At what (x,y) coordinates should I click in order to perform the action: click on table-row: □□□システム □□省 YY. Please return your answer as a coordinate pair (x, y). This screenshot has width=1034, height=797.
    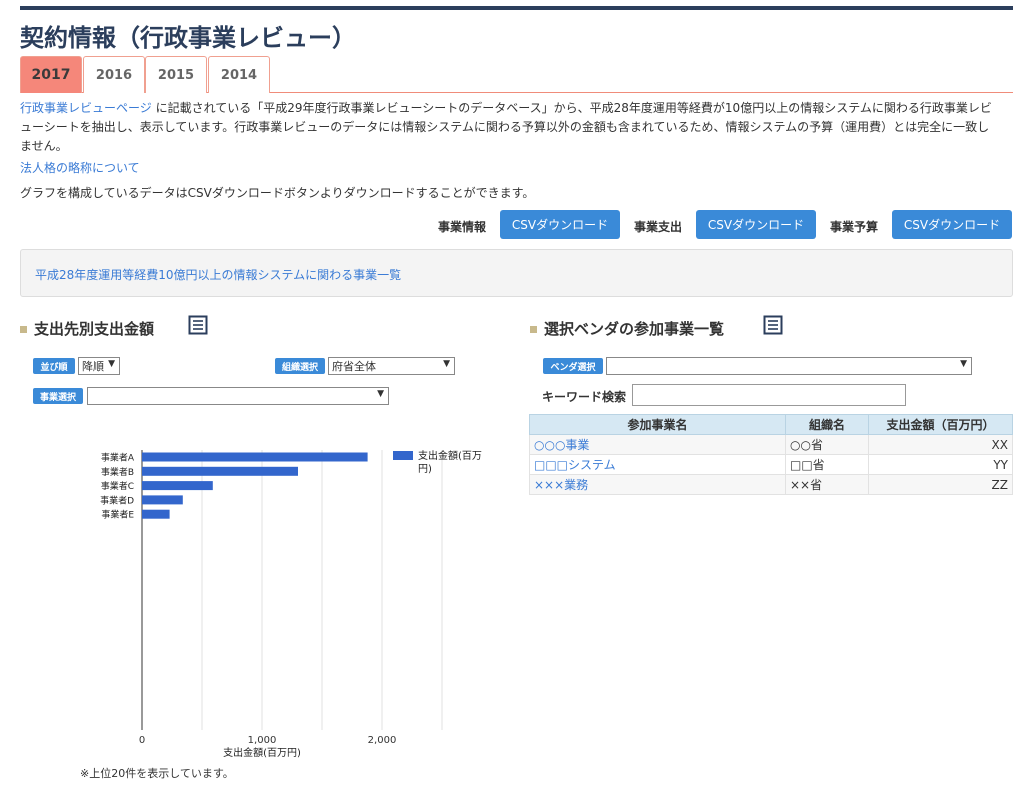
    Looking at the image, I should click on (771, 464).